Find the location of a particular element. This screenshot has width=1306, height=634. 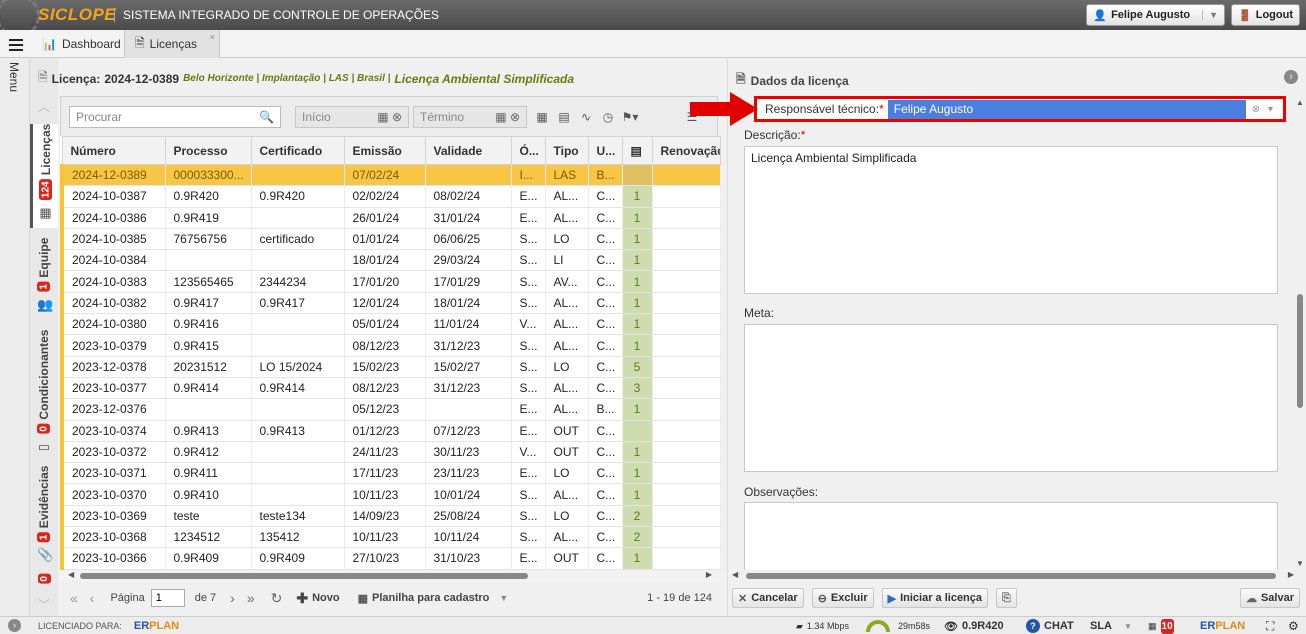

cell-certificado: teste134 is located at coordinates (298, 516).